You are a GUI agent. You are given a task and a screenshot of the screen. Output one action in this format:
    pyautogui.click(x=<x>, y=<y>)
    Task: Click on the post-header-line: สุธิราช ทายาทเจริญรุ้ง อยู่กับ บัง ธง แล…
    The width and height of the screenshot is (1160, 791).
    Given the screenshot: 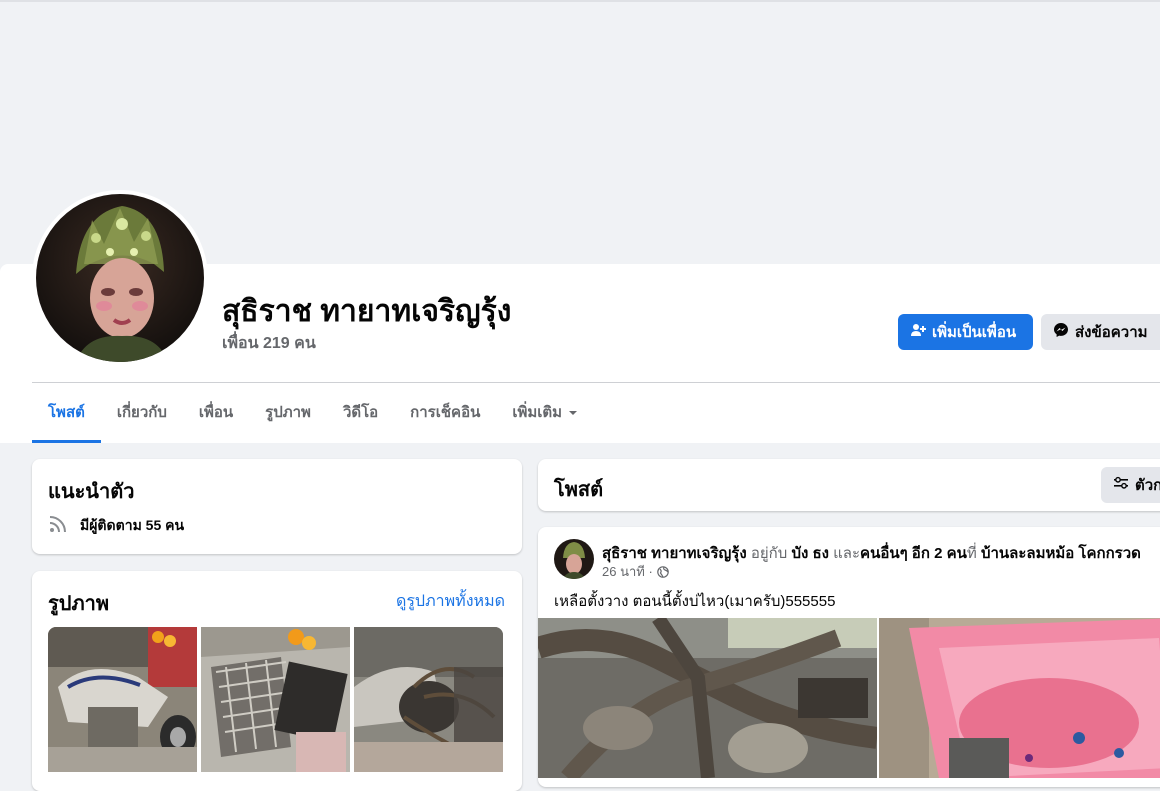 What is the action you would take?
    pyautogui.click(x=871, y=553)
    